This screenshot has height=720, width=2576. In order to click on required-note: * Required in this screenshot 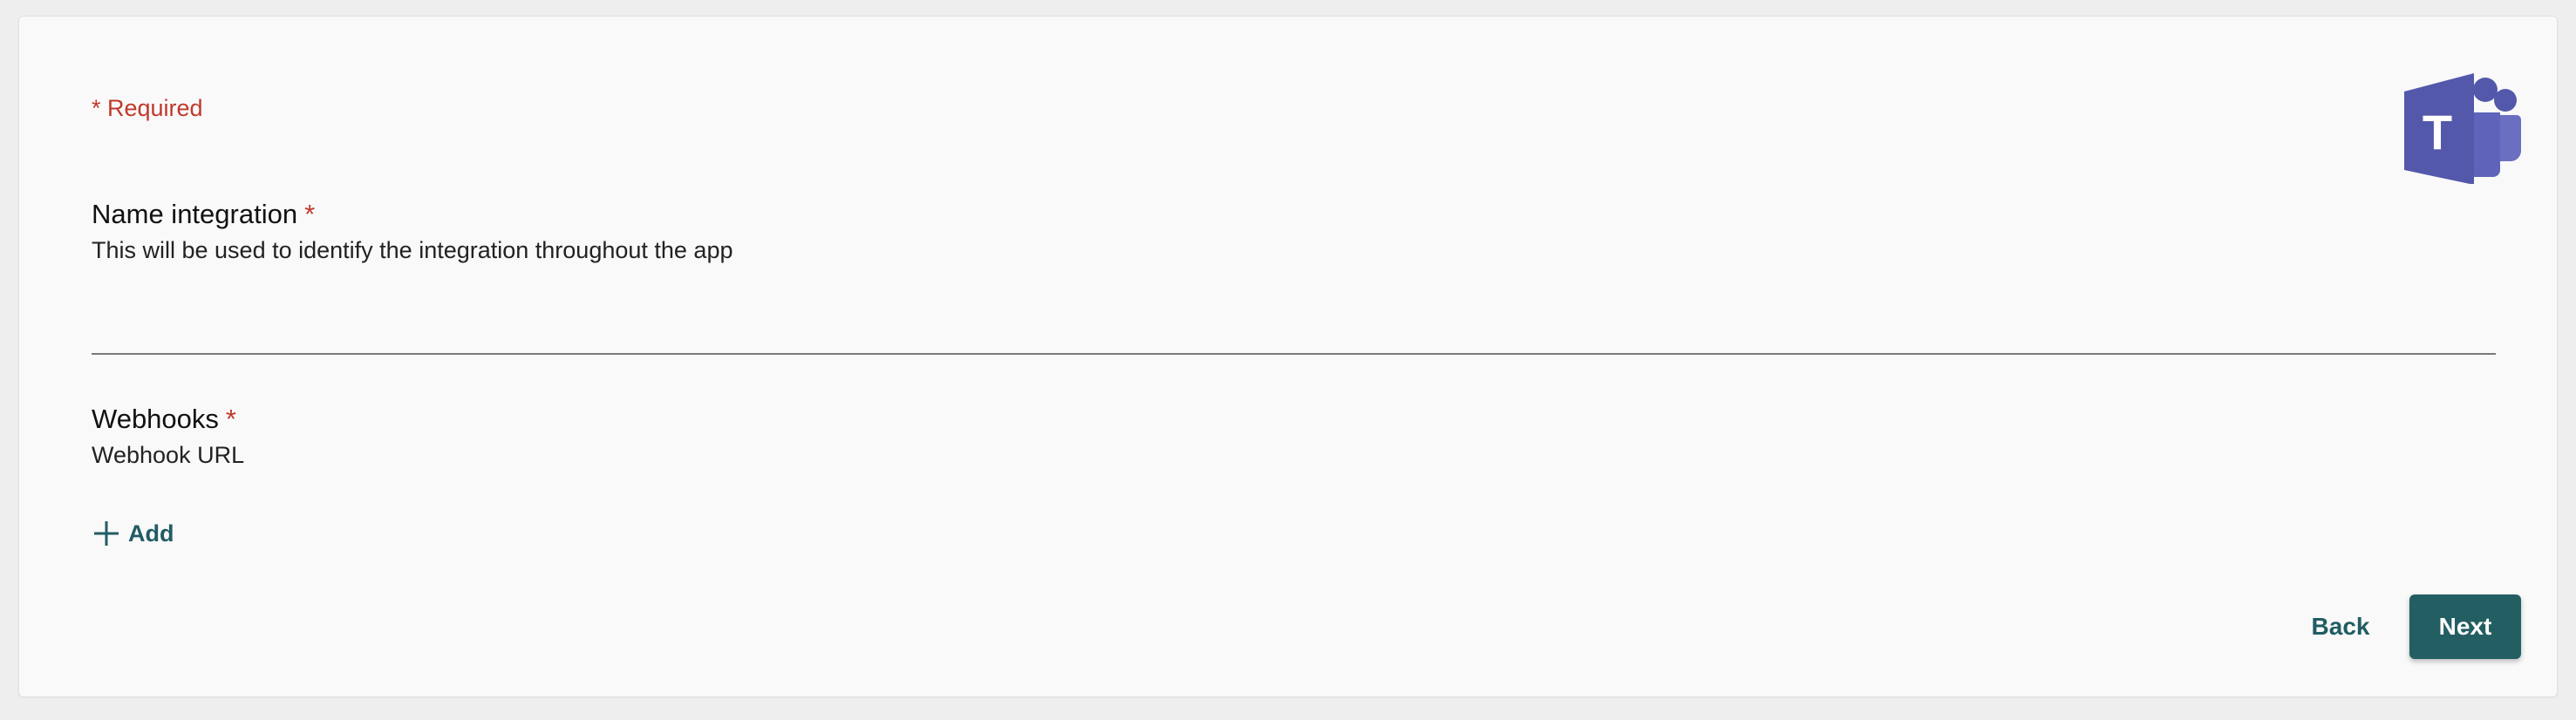, I will do `click(147, 108)`.